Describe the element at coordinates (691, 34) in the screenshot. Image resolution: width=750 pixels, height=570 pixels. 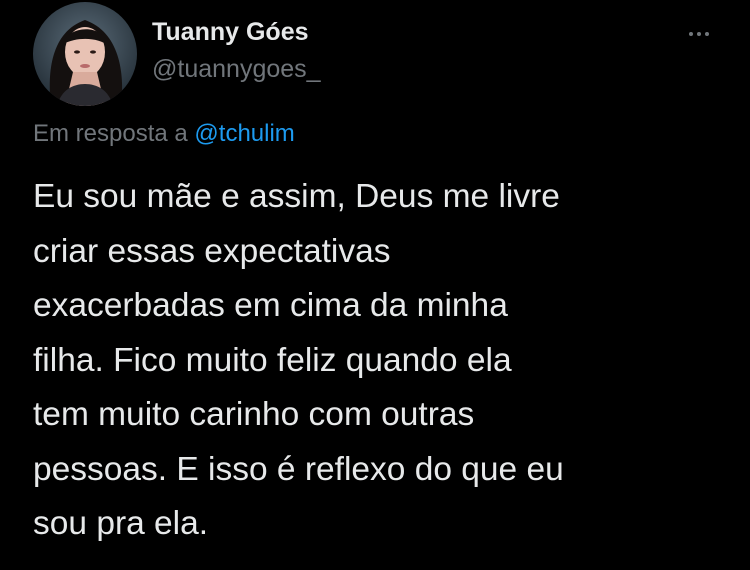
I see `more-horizontal-icon` at that location.